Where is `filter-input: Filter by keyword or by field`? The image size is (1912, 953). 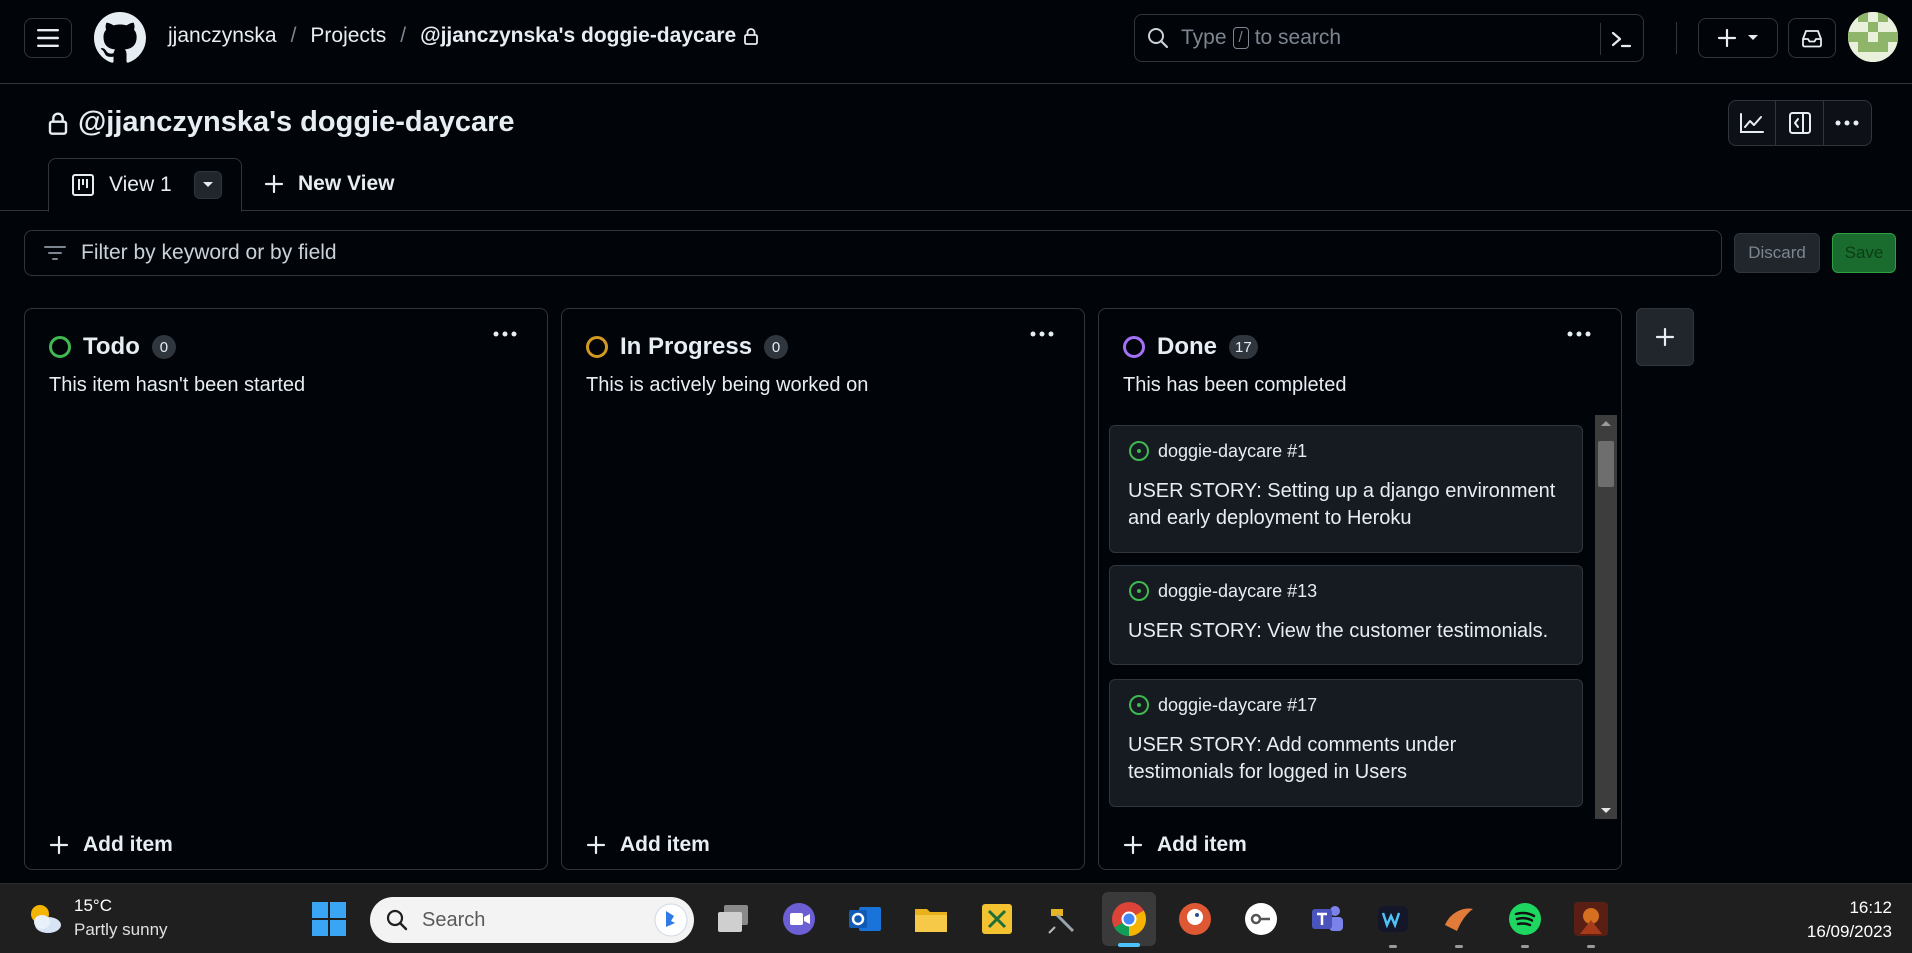
filter-input: Filter by keyword or by field is located at coordinates (873, 253).